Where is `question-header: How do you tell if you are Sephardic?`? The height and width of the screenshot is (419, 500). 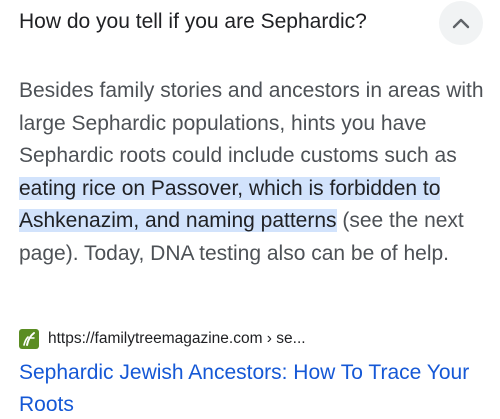 question-header: How do you tell if you are Sephardic? is located at coordinates (250, 24).